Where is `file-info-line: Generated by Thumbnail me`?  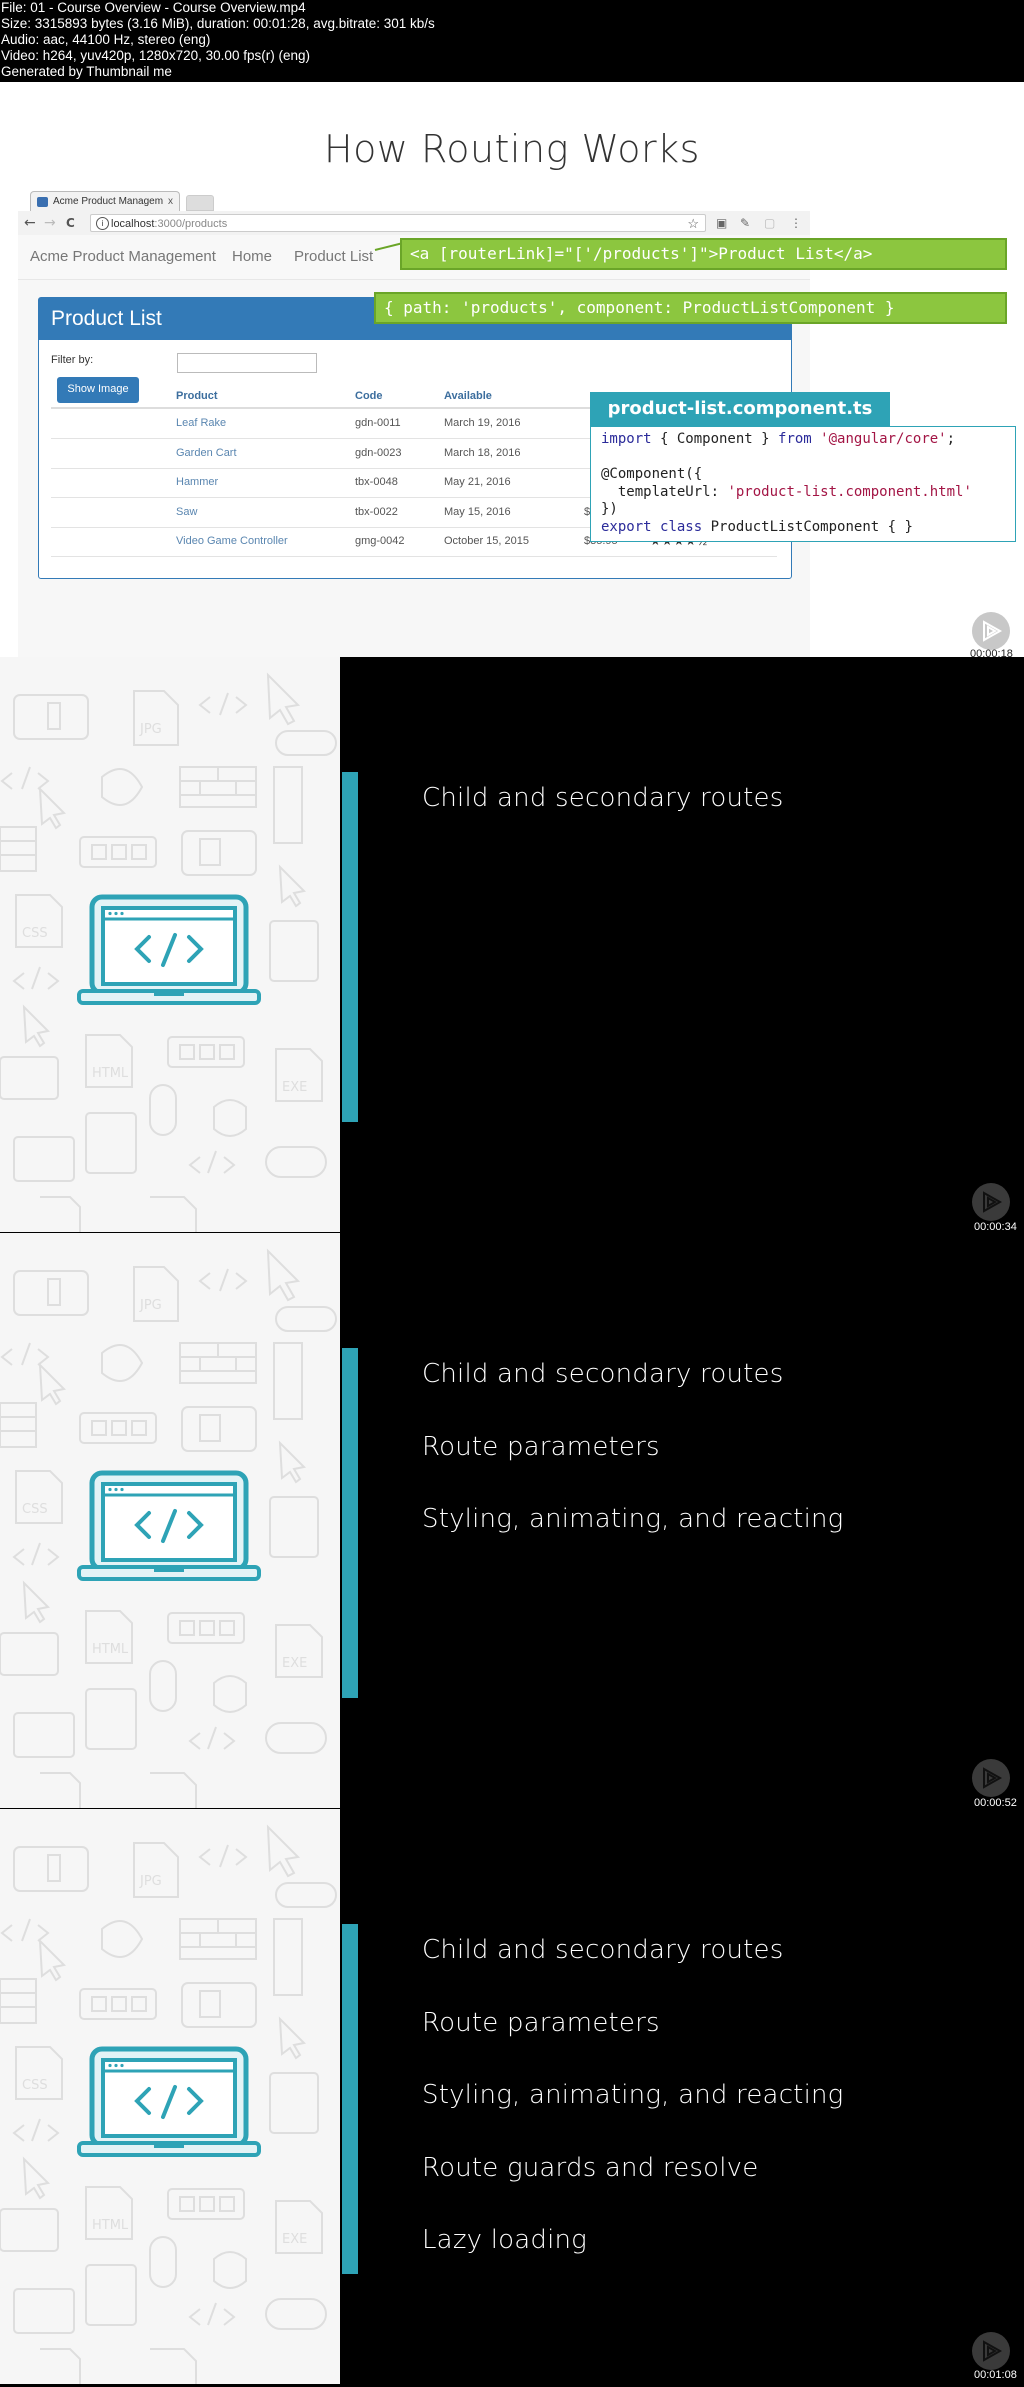
file-info-line: Generated by Thumbnail me is located at coordinates (86, 71).